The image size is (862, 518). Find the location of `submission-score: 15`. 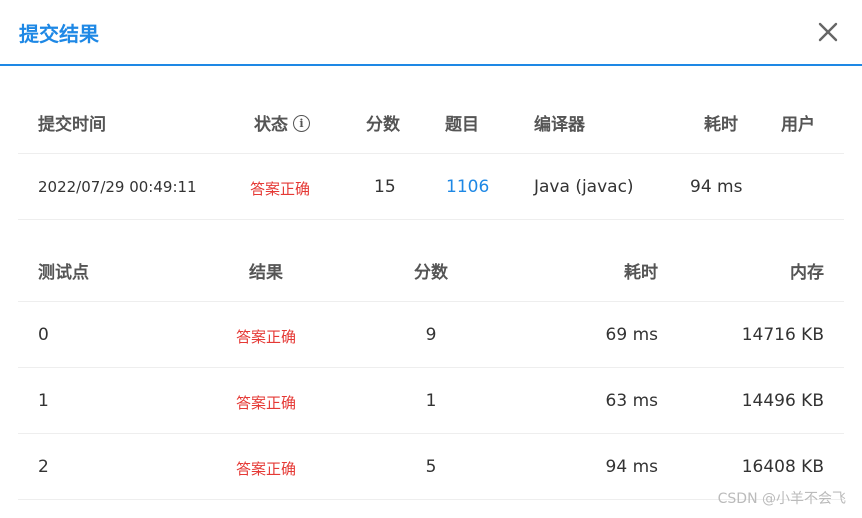

submission-score: 15 is located at coordinates (385, 187).